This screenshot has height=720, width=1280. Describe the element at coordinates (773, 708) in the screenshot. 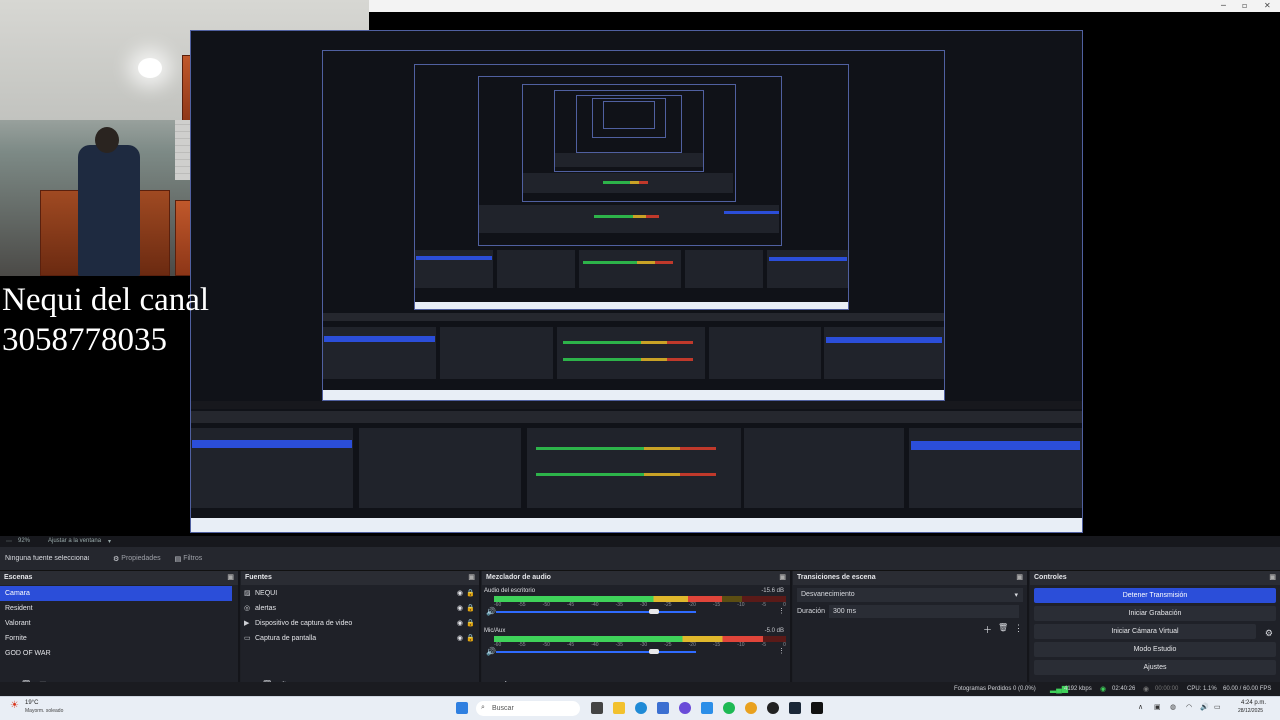

I see `obs-icon` at that location.